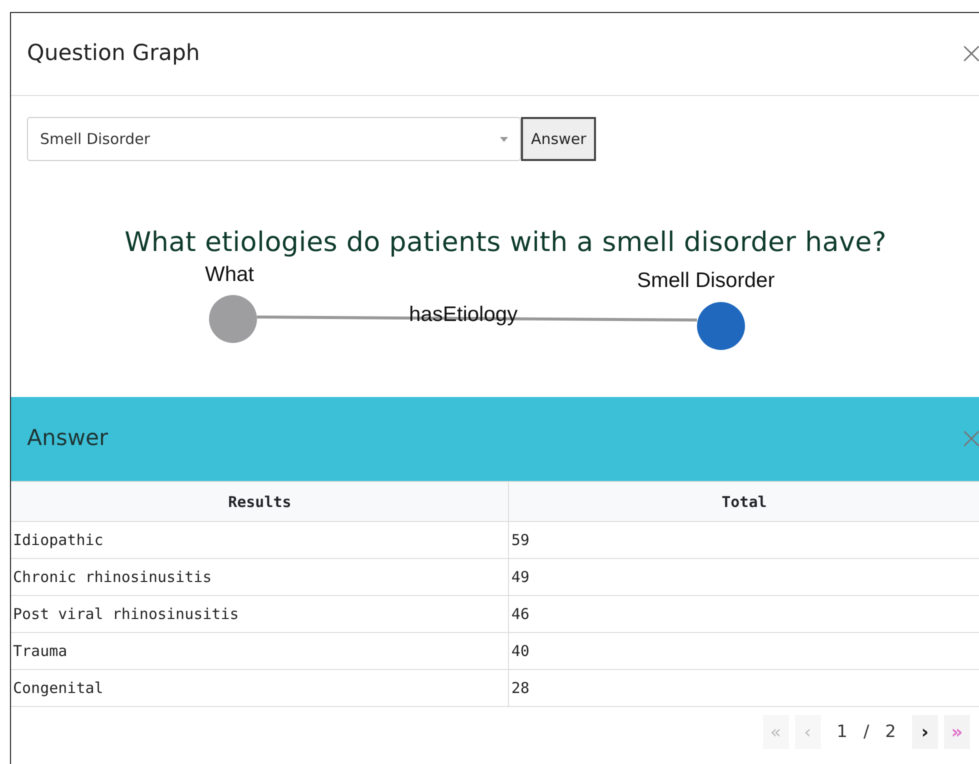 Image resolution: width=979 pixels, height=764 pixels. Describe the element at coordinates (260, 651) in the screenshot. I see `table-cell: Trauma` at that location.